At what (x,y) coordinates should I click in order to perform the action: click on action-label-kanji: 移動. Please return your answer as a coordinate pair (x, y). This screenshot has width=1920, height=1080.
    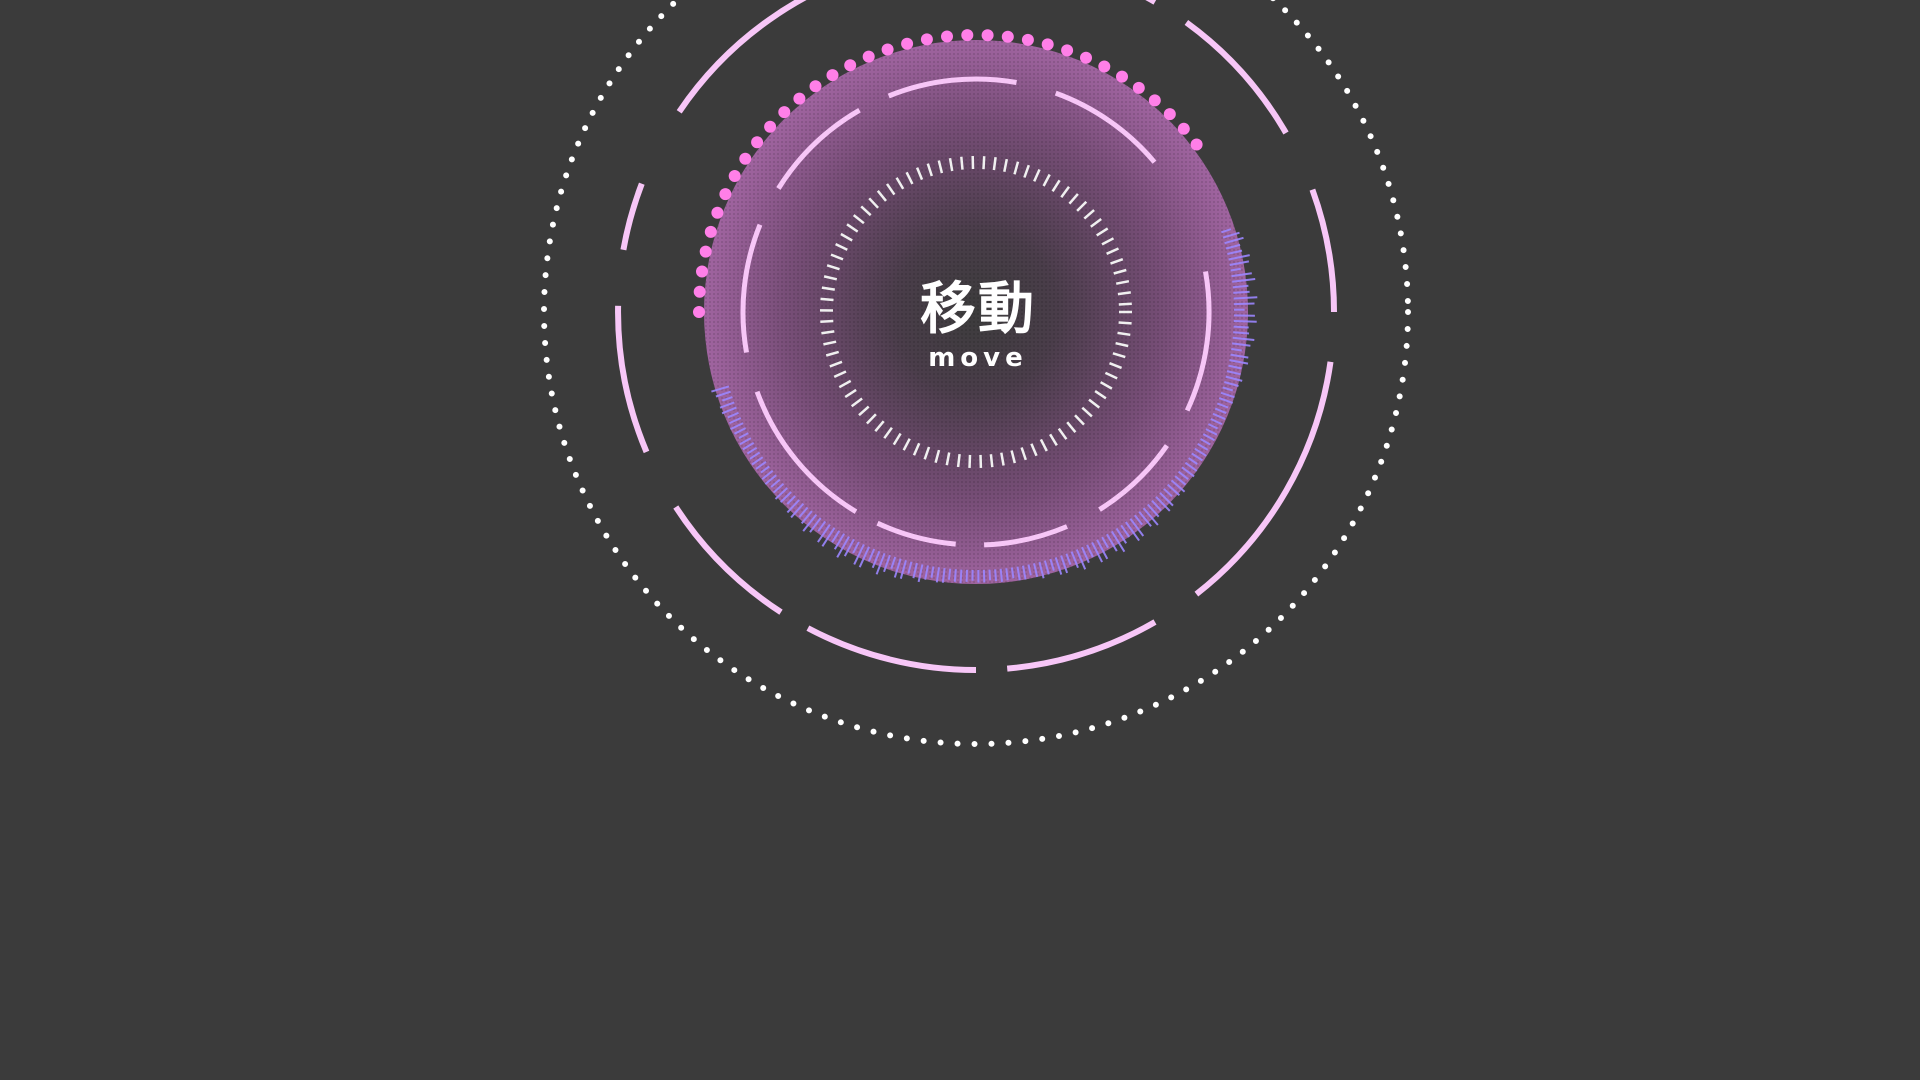
    Looking at the image, I should click on (978, 309).